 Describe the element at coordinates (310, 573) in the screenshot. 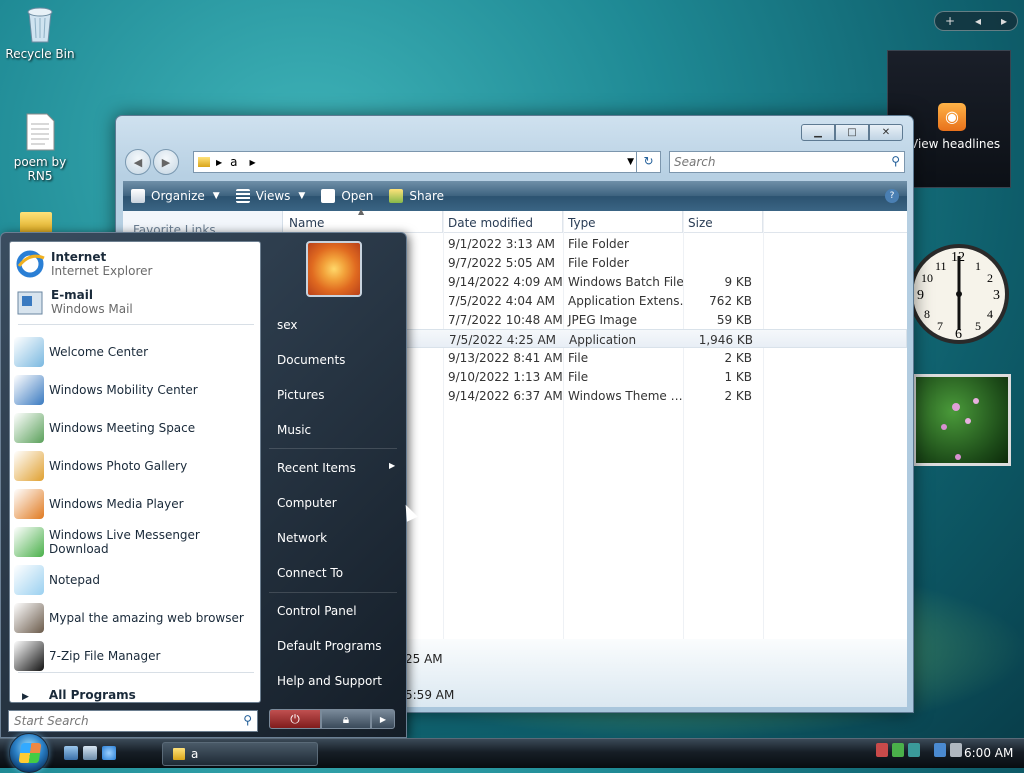

I see `start-item-connect-to: Connect To` at that location.